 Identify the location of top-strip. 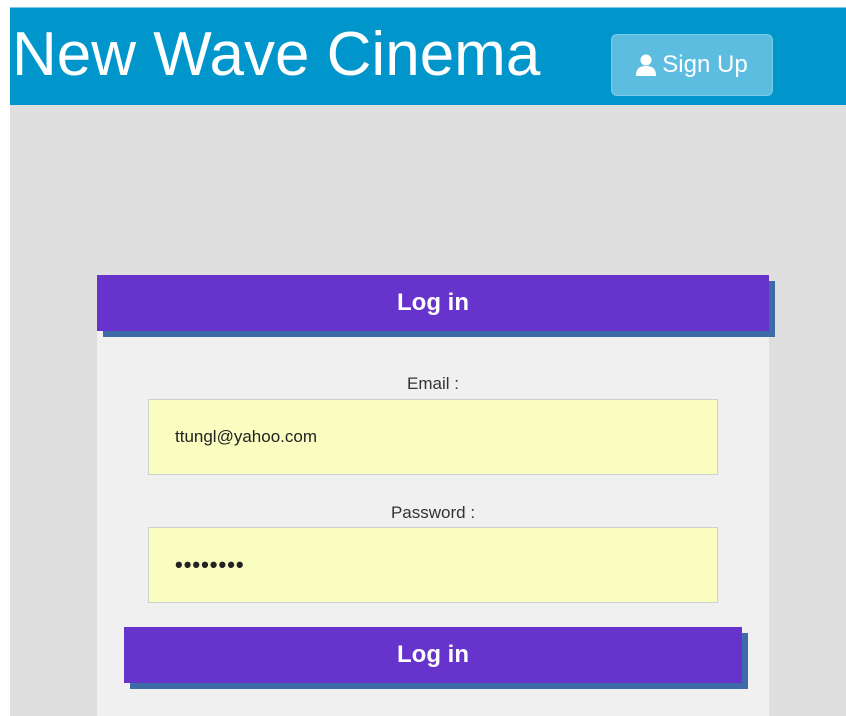
(428, 3).